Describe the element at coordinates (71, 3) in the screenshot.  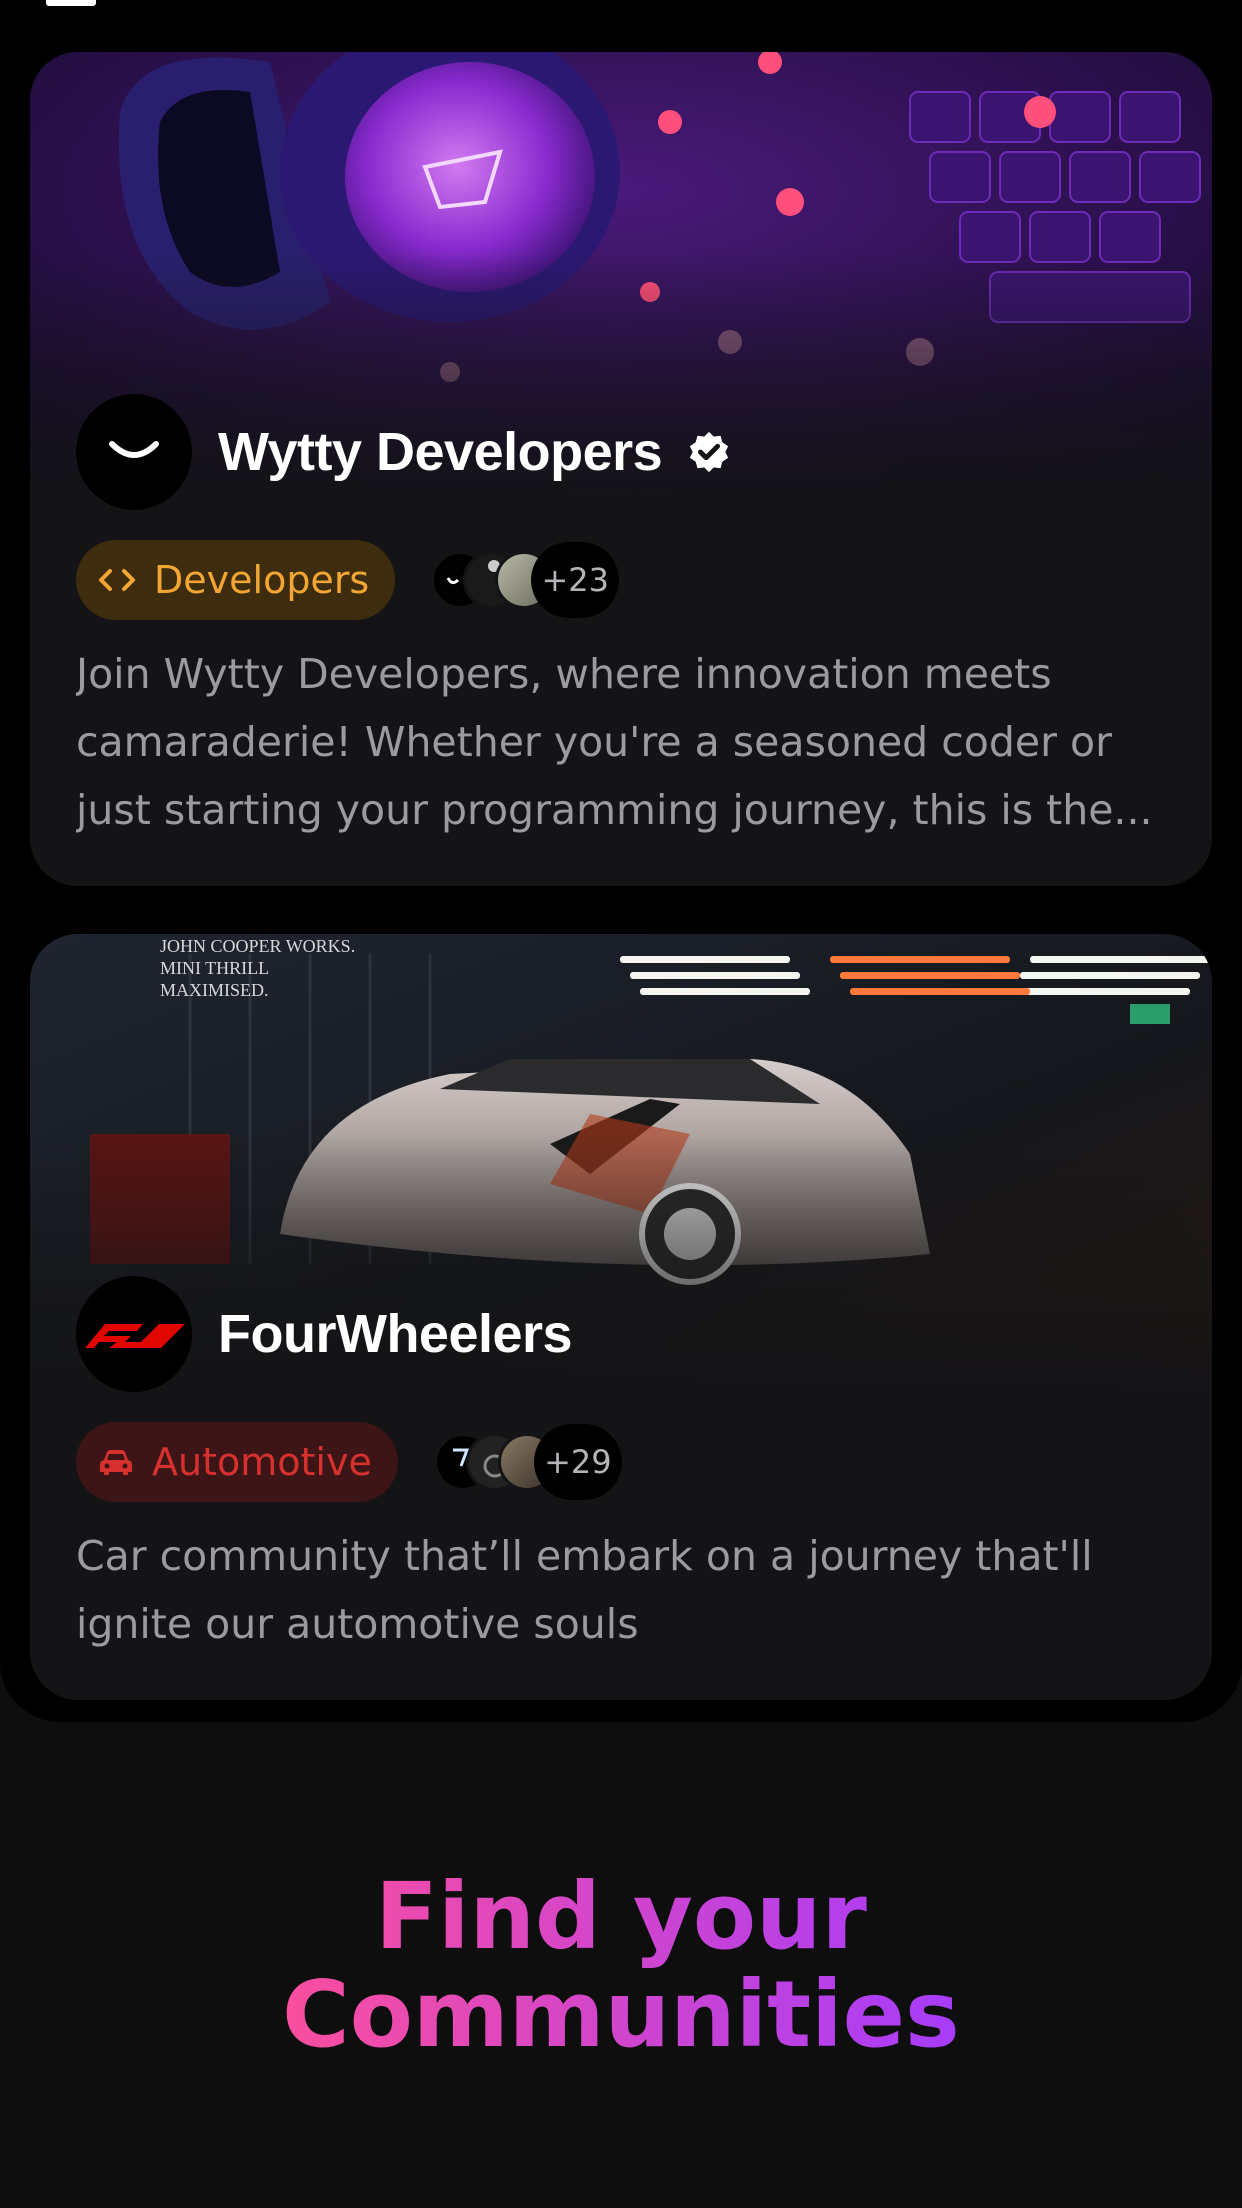
I see `top-indicator` at that location.